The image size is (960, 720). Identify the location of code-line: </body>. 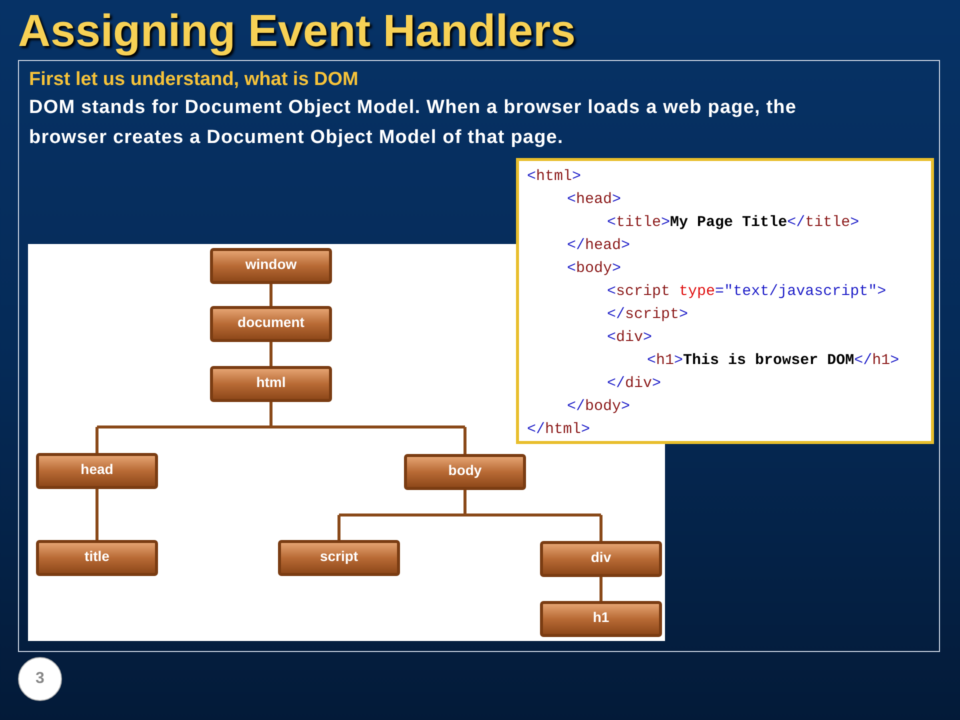
(598, 407).